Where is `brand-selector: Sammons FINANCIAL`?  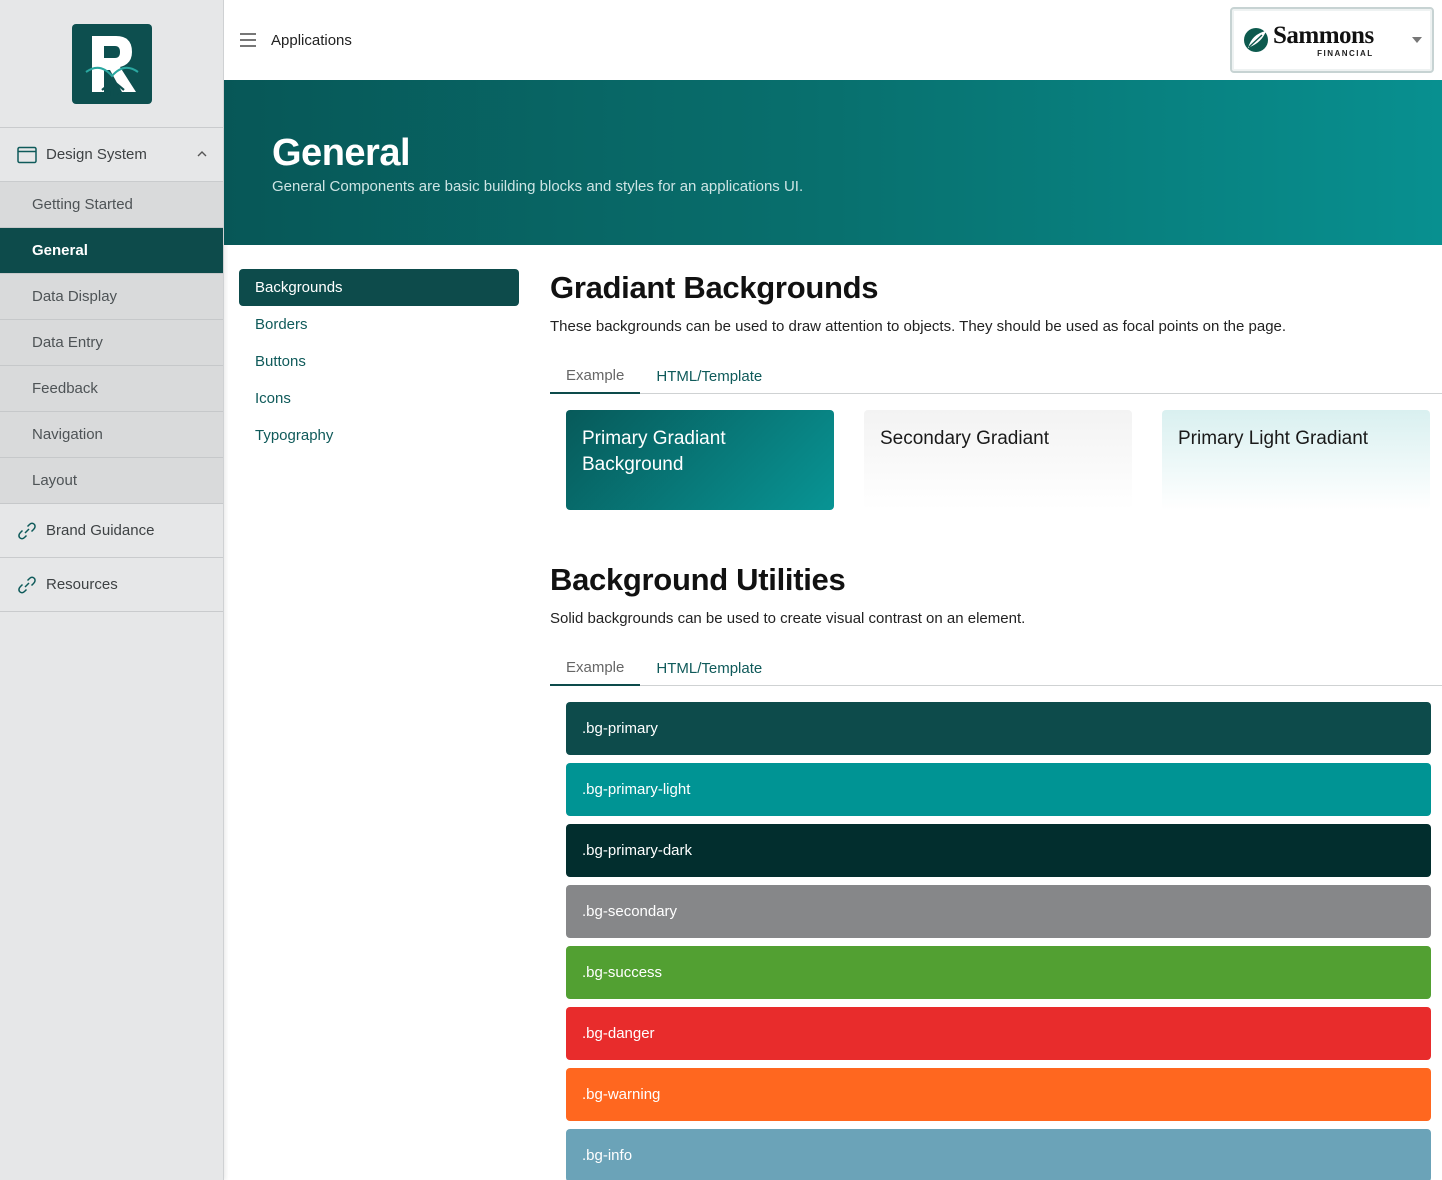 brand-selector: Sammons FINANCIAL is located at coordinates (1332, 40).